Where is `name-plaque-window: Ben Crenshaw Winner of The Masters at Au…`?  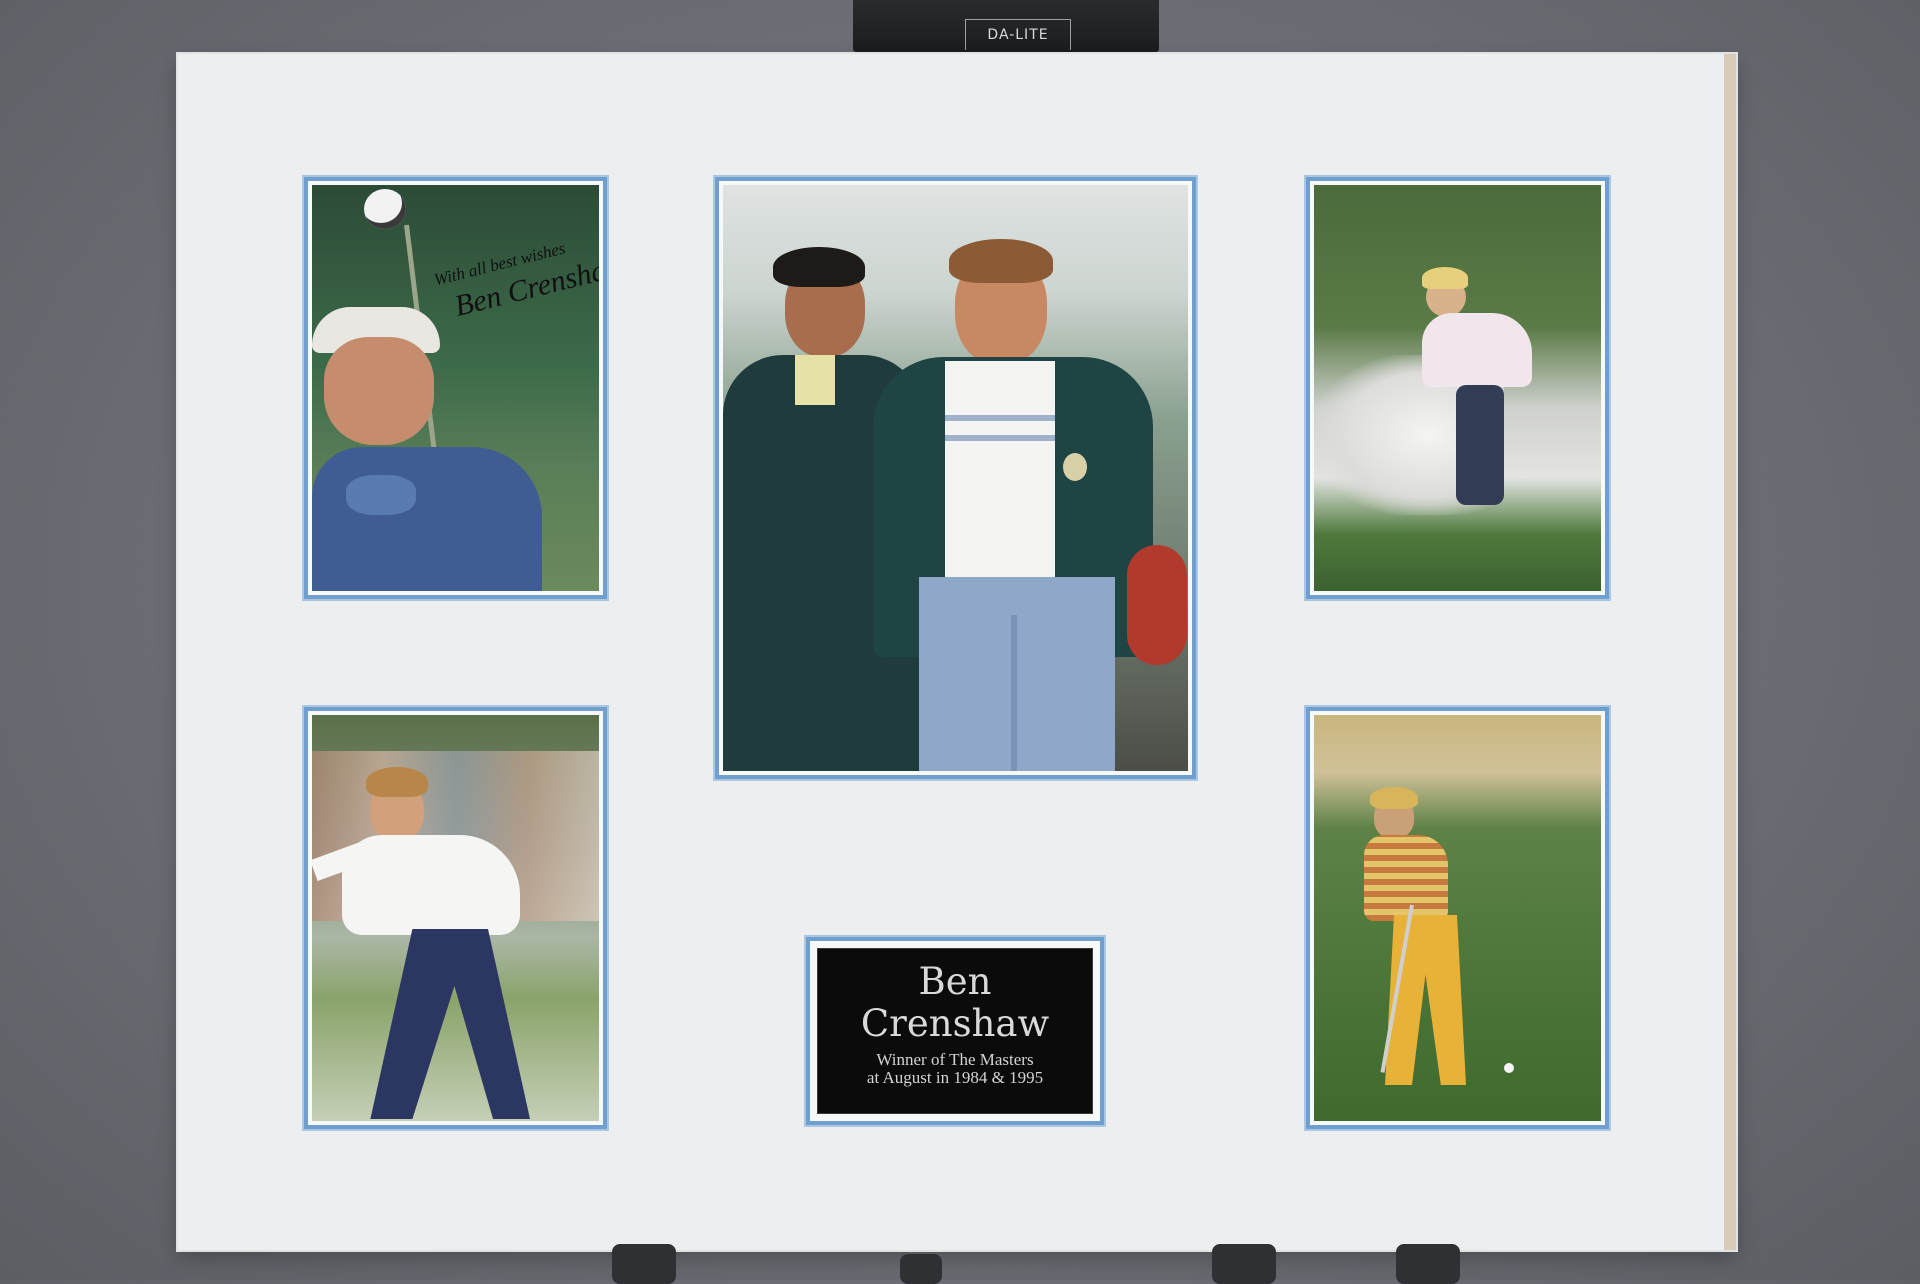 name-plaque-window: Ben Crenshaw Winner of The Masters at Au… is located at coordinates (955, 1031).